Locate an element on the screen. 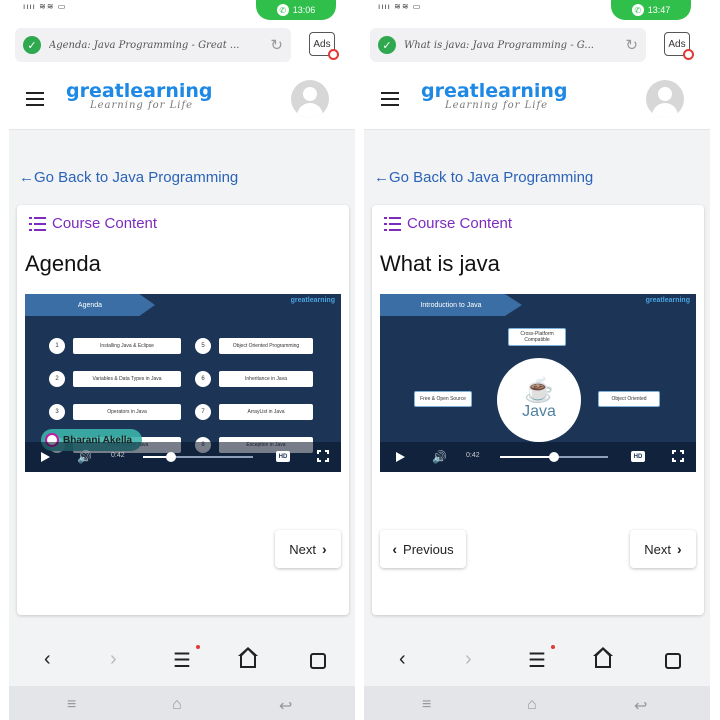  next-label: Next is located at coordinates (658, 549).